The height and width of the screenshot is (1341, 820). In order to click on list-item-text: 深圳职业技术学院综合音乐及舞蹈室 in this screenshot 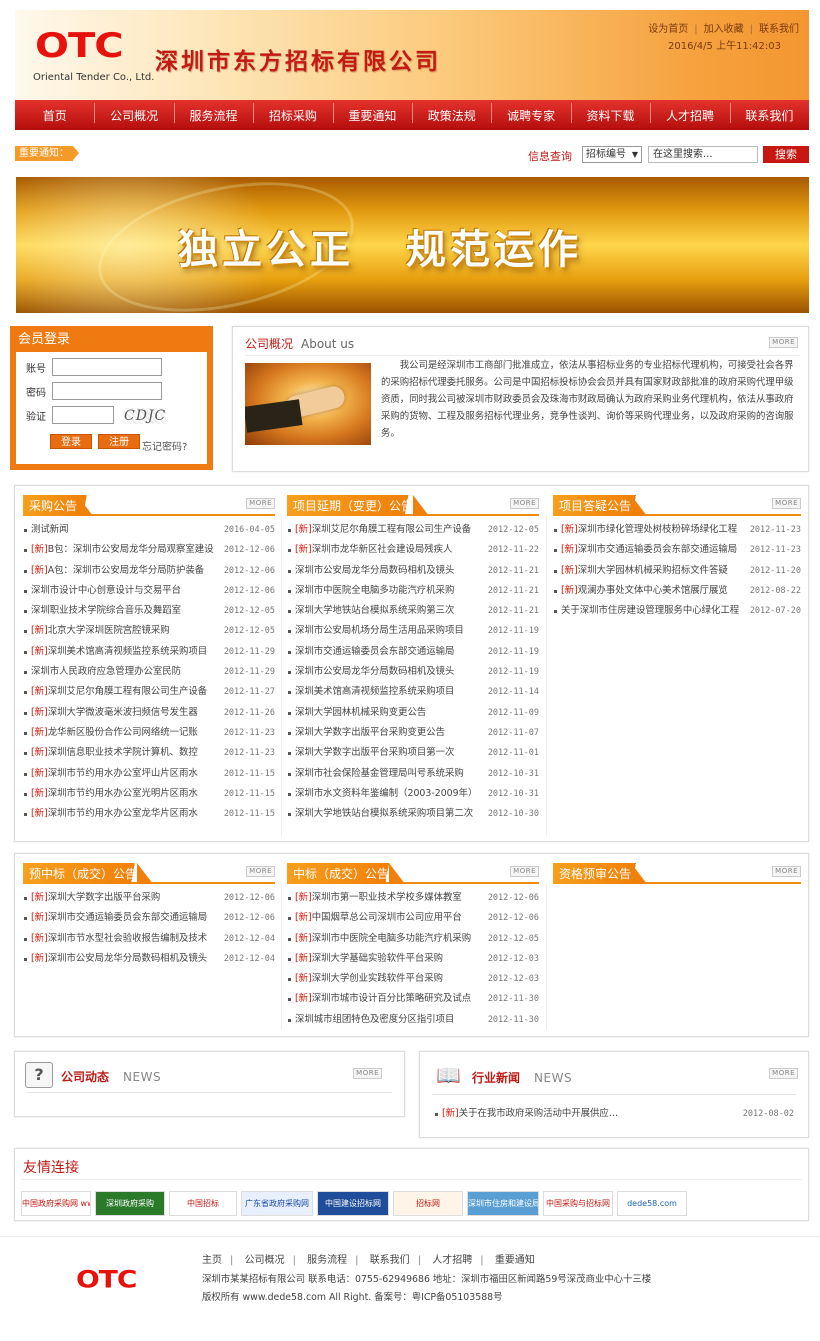, I will do `click(106, 610)`.